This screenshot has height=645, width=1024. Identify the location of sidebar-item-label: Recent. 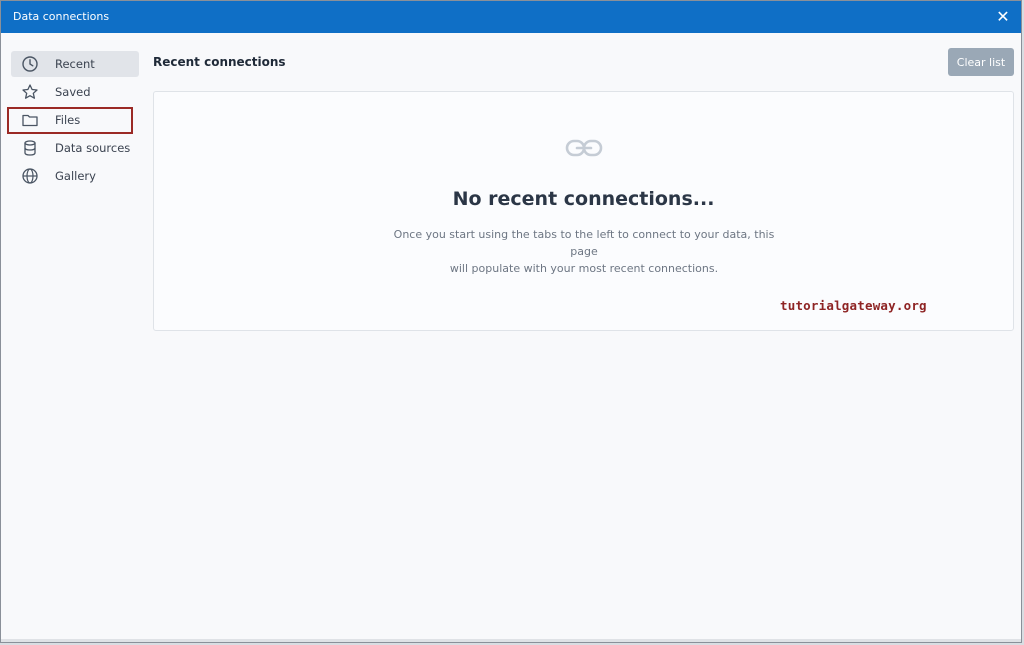
(75, 64).